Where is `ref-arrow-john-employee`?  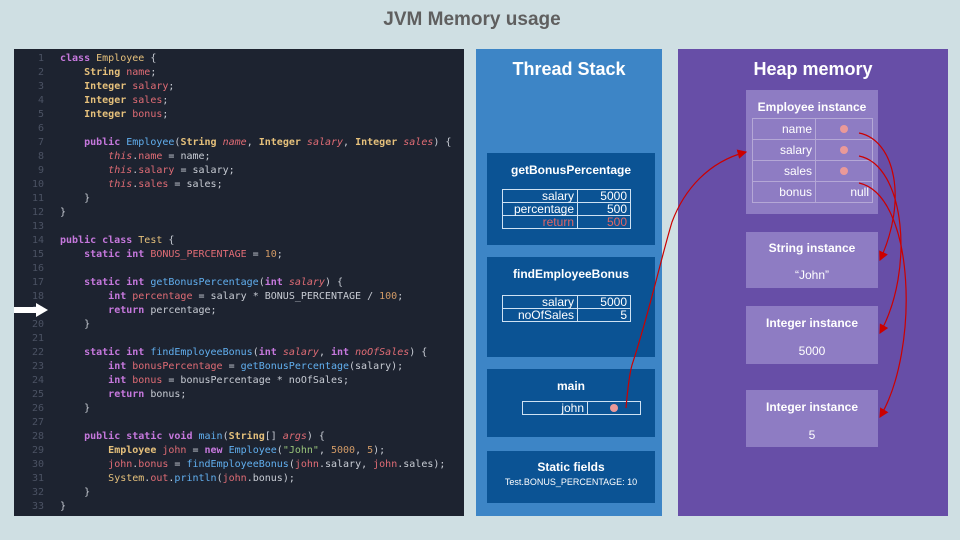
ref-arrow-john-employee is located at coordinates (686, 279).